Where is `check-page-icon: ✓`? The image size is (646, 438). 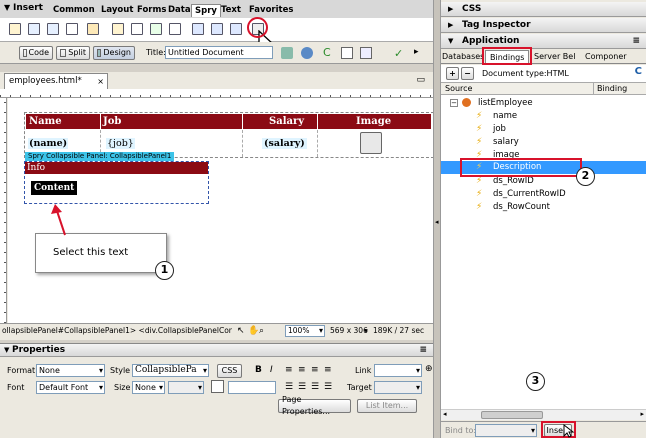 check-page-icon: ✓ is located at coordinates (400, 53).